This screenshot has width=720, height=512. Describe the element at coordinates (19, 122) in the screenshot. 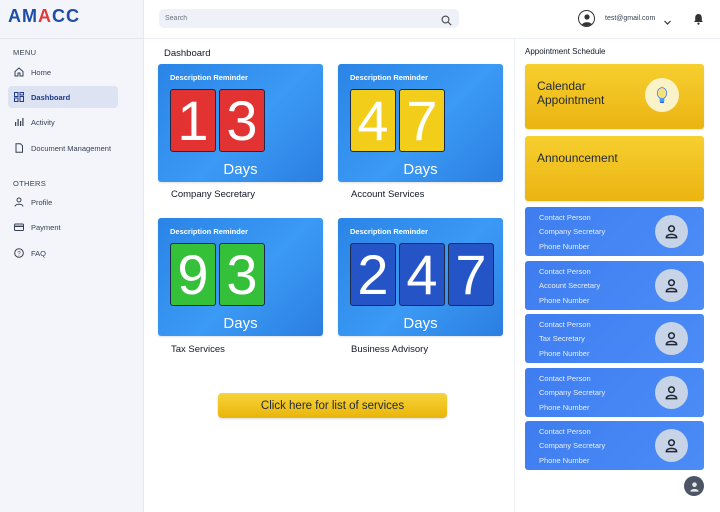

I see `activity-icon` at that location.